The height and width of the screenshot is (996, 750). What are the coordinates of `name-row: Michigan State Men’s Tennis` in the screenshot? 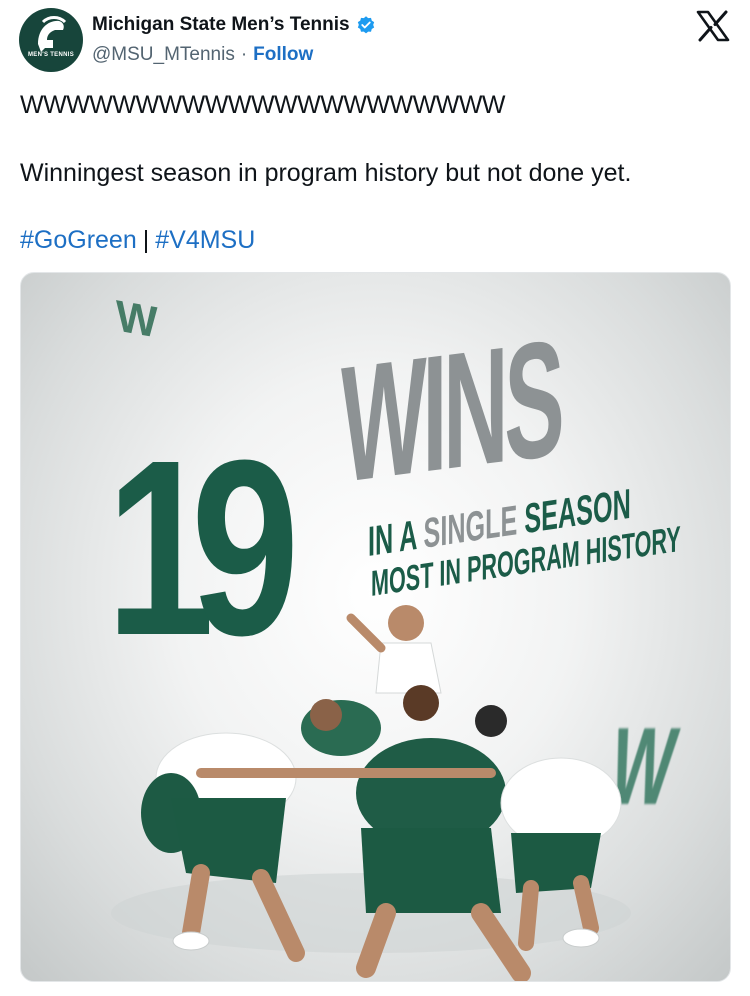 It's located at (234, 25).